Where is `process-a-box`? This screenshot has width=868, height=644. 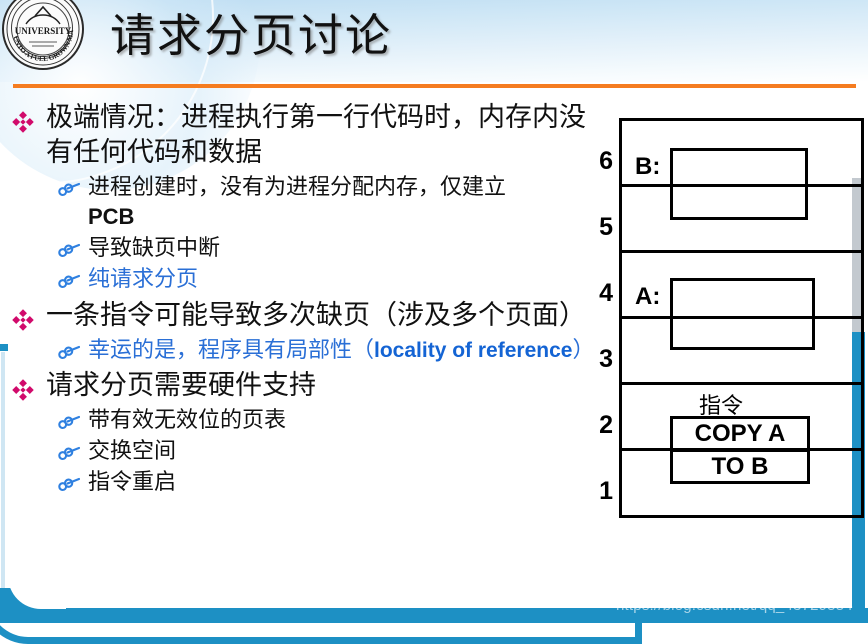
process-a-box is located at coordinates (742, 314).